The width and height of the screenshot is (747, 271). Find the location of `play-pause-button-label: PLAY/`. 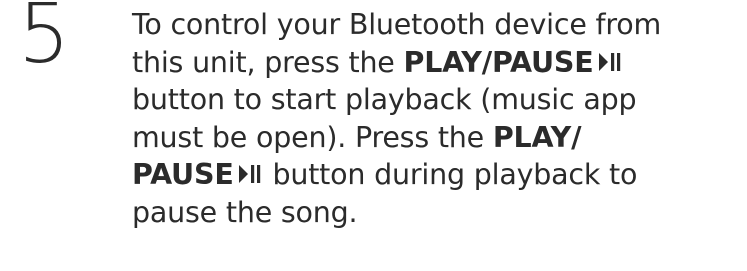

play-pause-button-label: PLAY/ is located at coordinates (537, 137).